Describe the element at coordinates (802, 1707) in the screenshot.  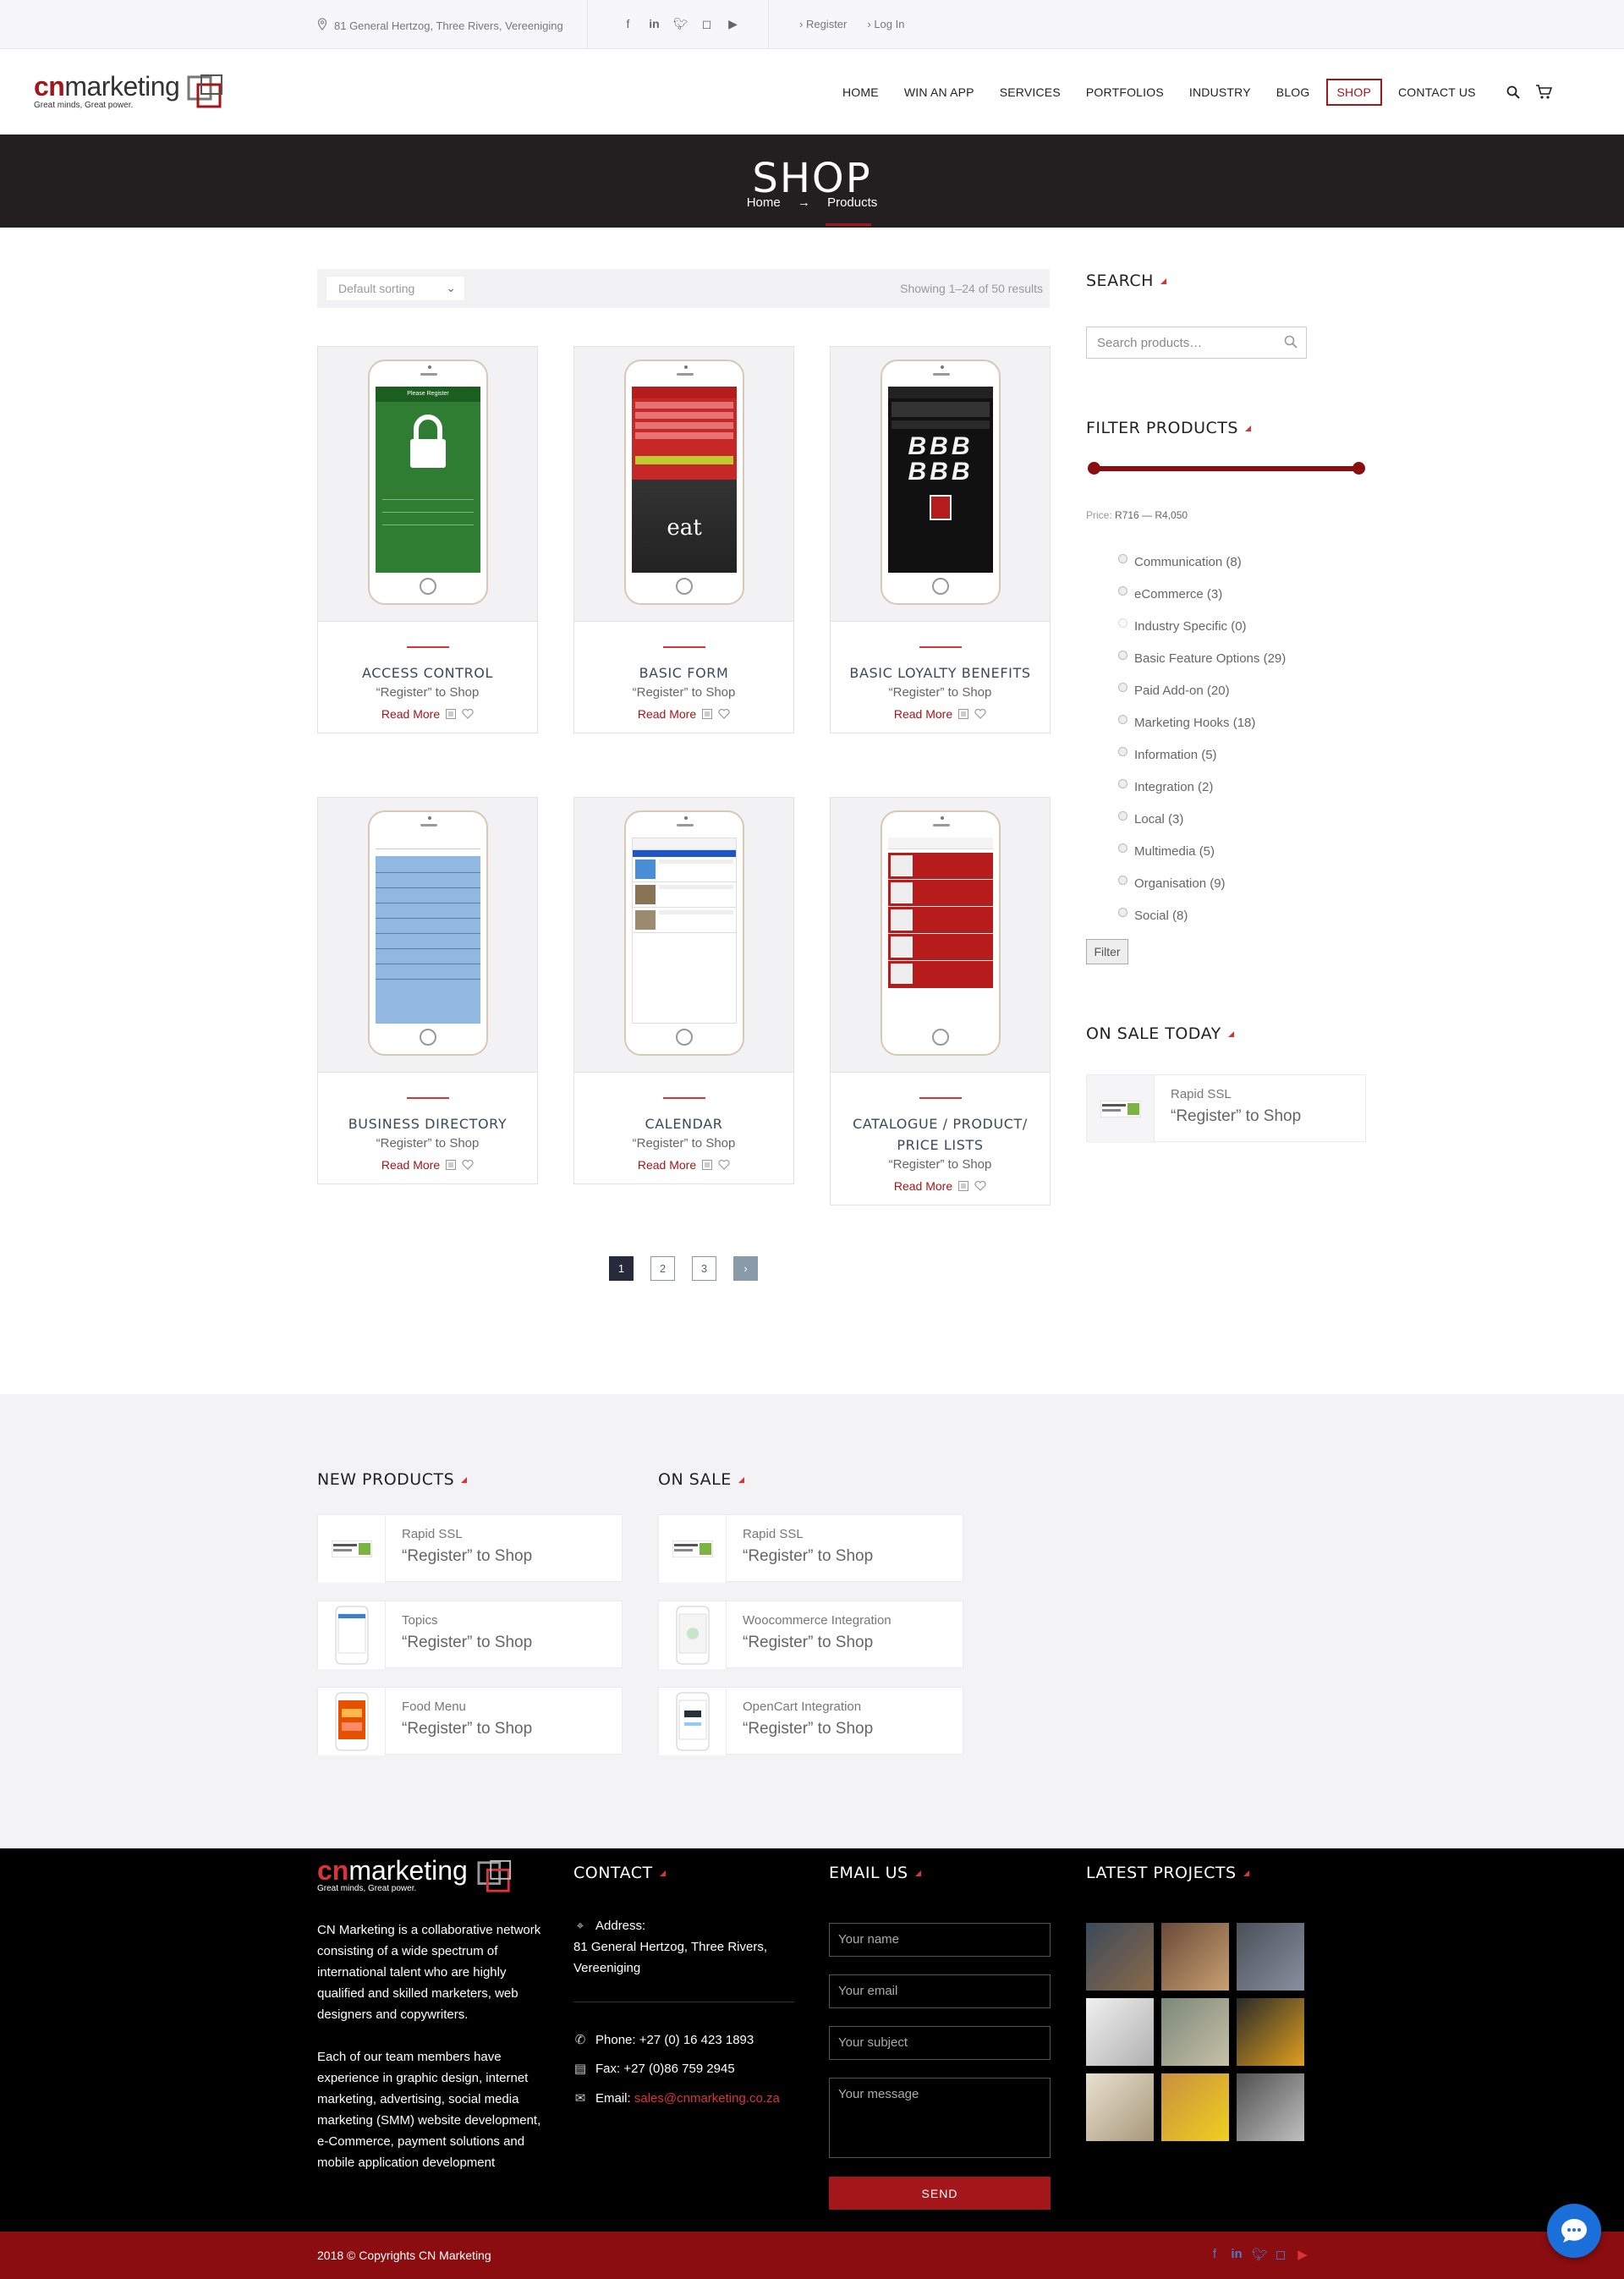
I see `product-name: OpenCart Integration` at that location.